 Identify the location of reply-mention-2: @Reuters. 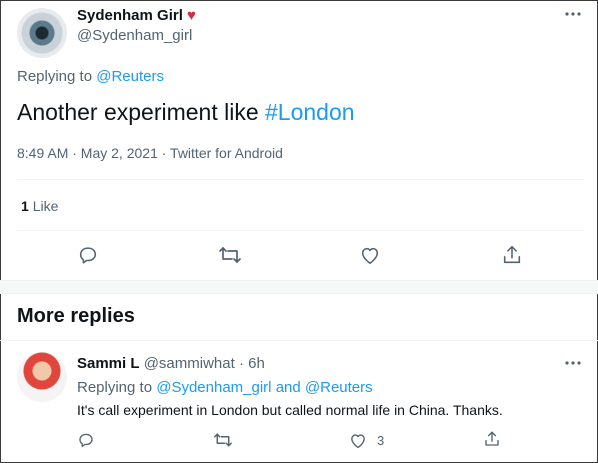
(339, 387).